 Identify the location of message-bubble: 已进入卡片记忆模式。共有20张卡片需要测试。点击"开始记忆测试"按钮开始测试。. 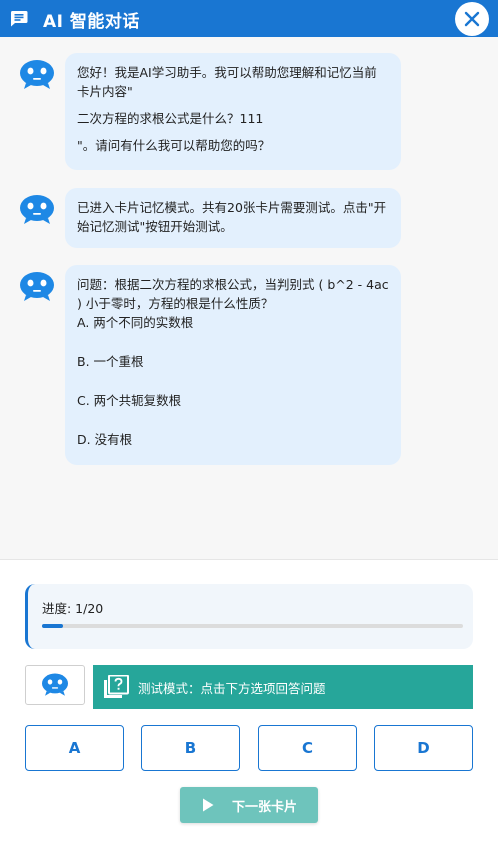
(233, 218).